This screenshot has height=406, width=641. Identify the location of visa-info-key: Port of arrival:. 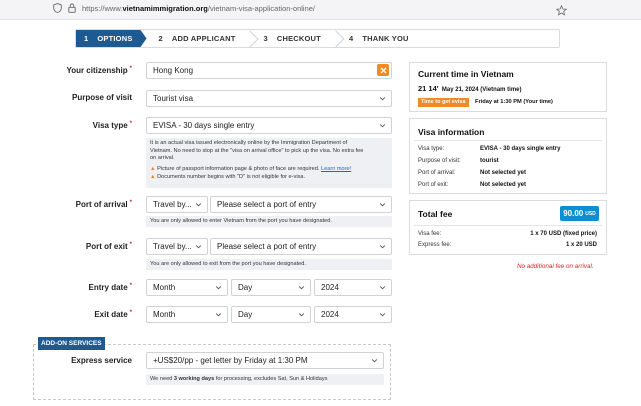
(437, 173).